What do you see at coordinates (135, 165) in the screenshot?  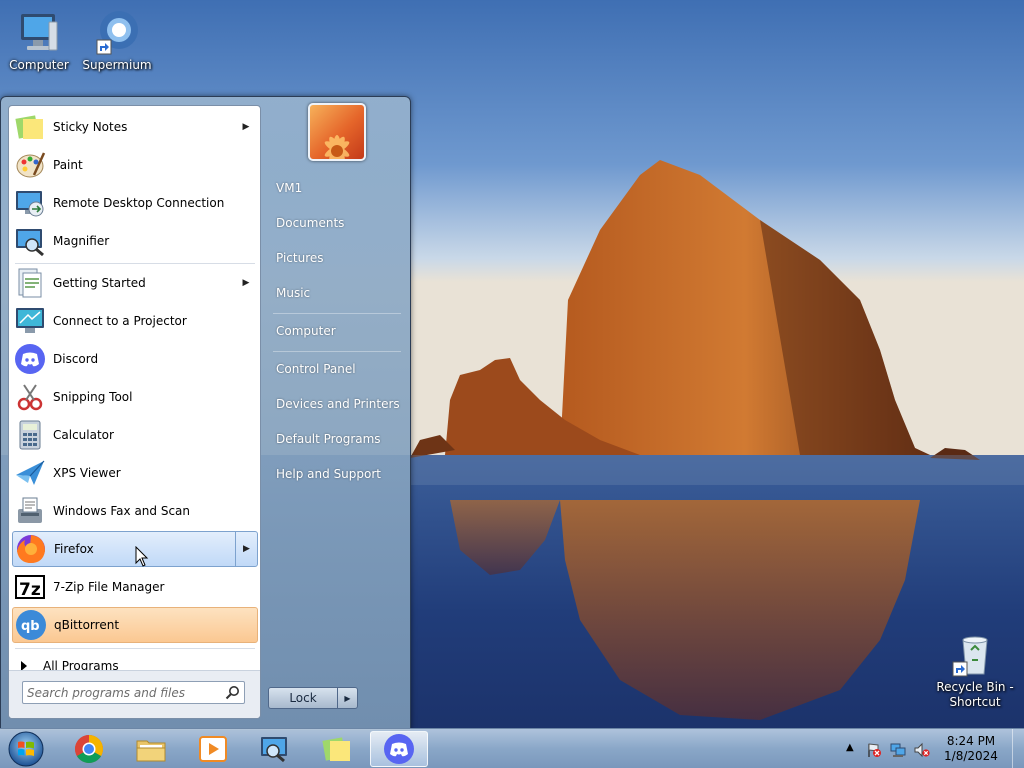 I see `program-paint: Paint` at bounding box center [135, 165].